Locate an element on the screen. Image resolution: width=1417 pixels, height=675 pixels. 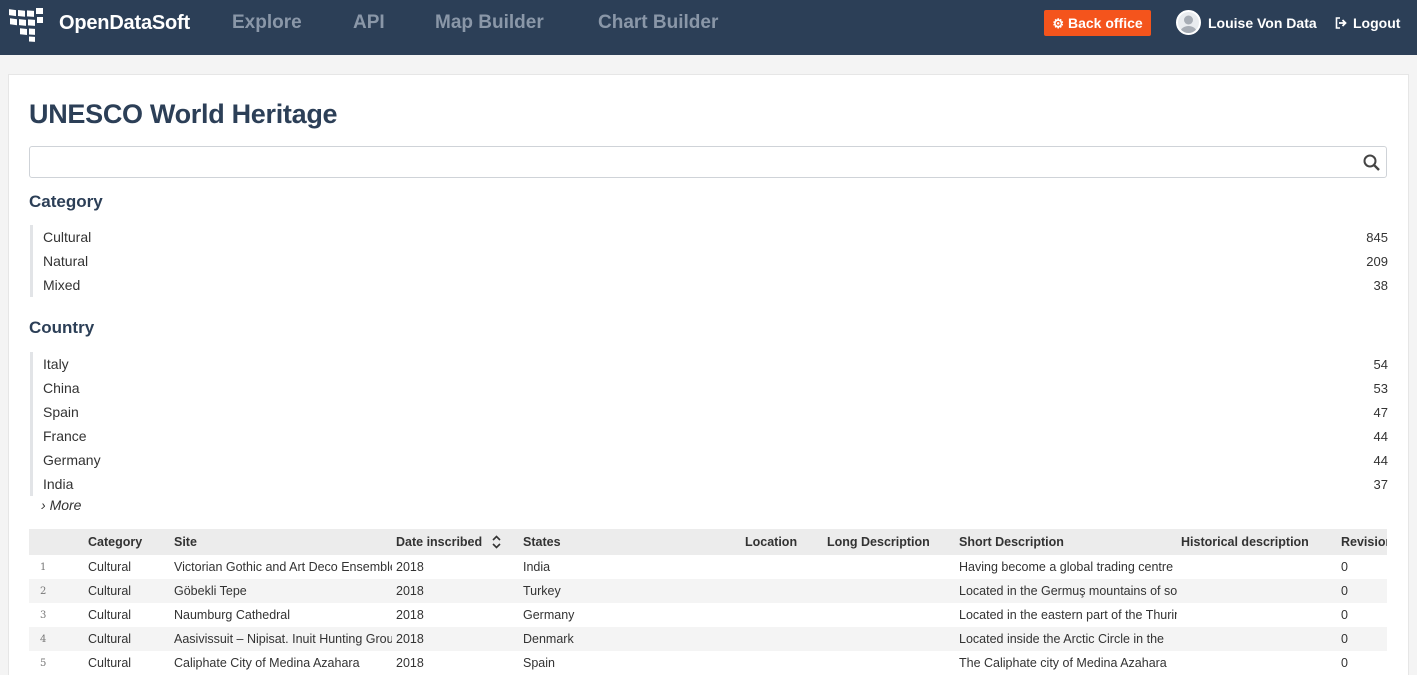
column-header-long-description: Long Description is located at coordinates (889, 542).